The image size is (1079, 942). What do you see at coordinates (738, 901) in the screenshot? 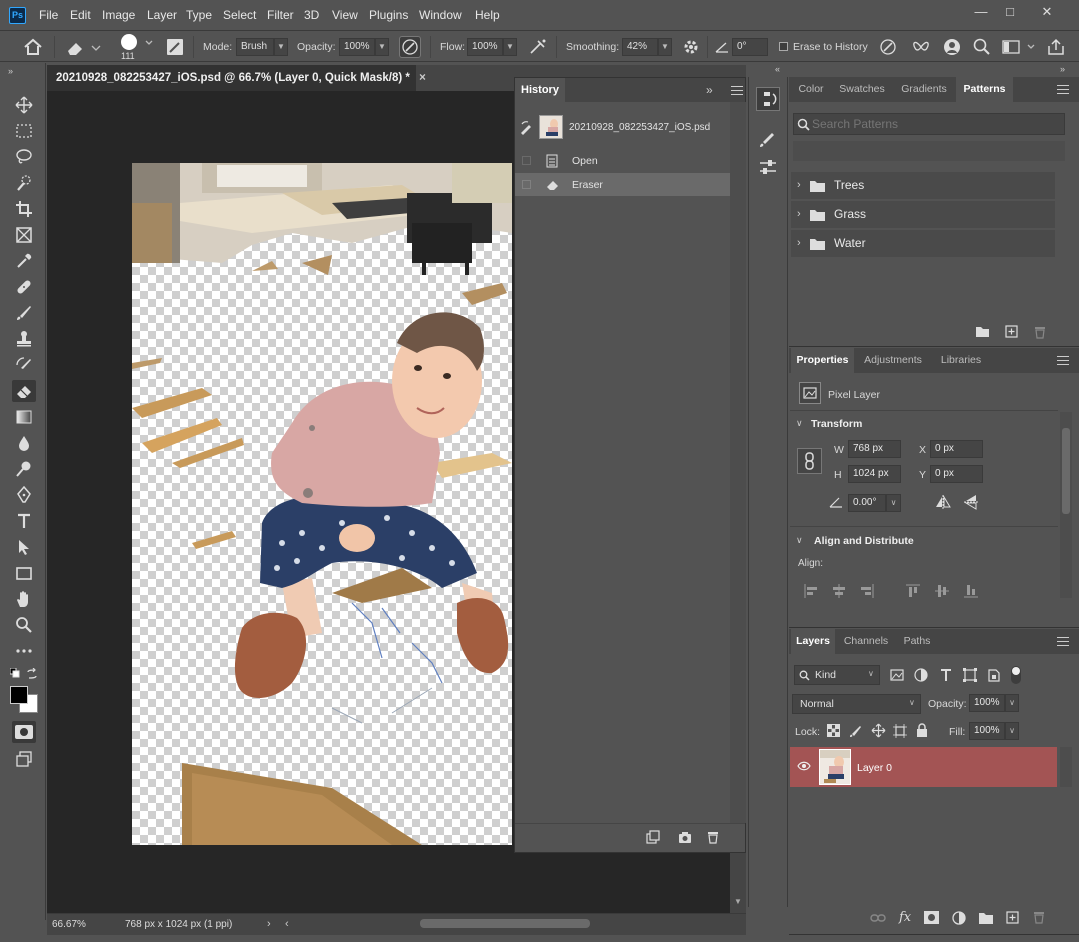
I see `scroll-down-arrow-icon: ▼` at bounding box center [738, 901].